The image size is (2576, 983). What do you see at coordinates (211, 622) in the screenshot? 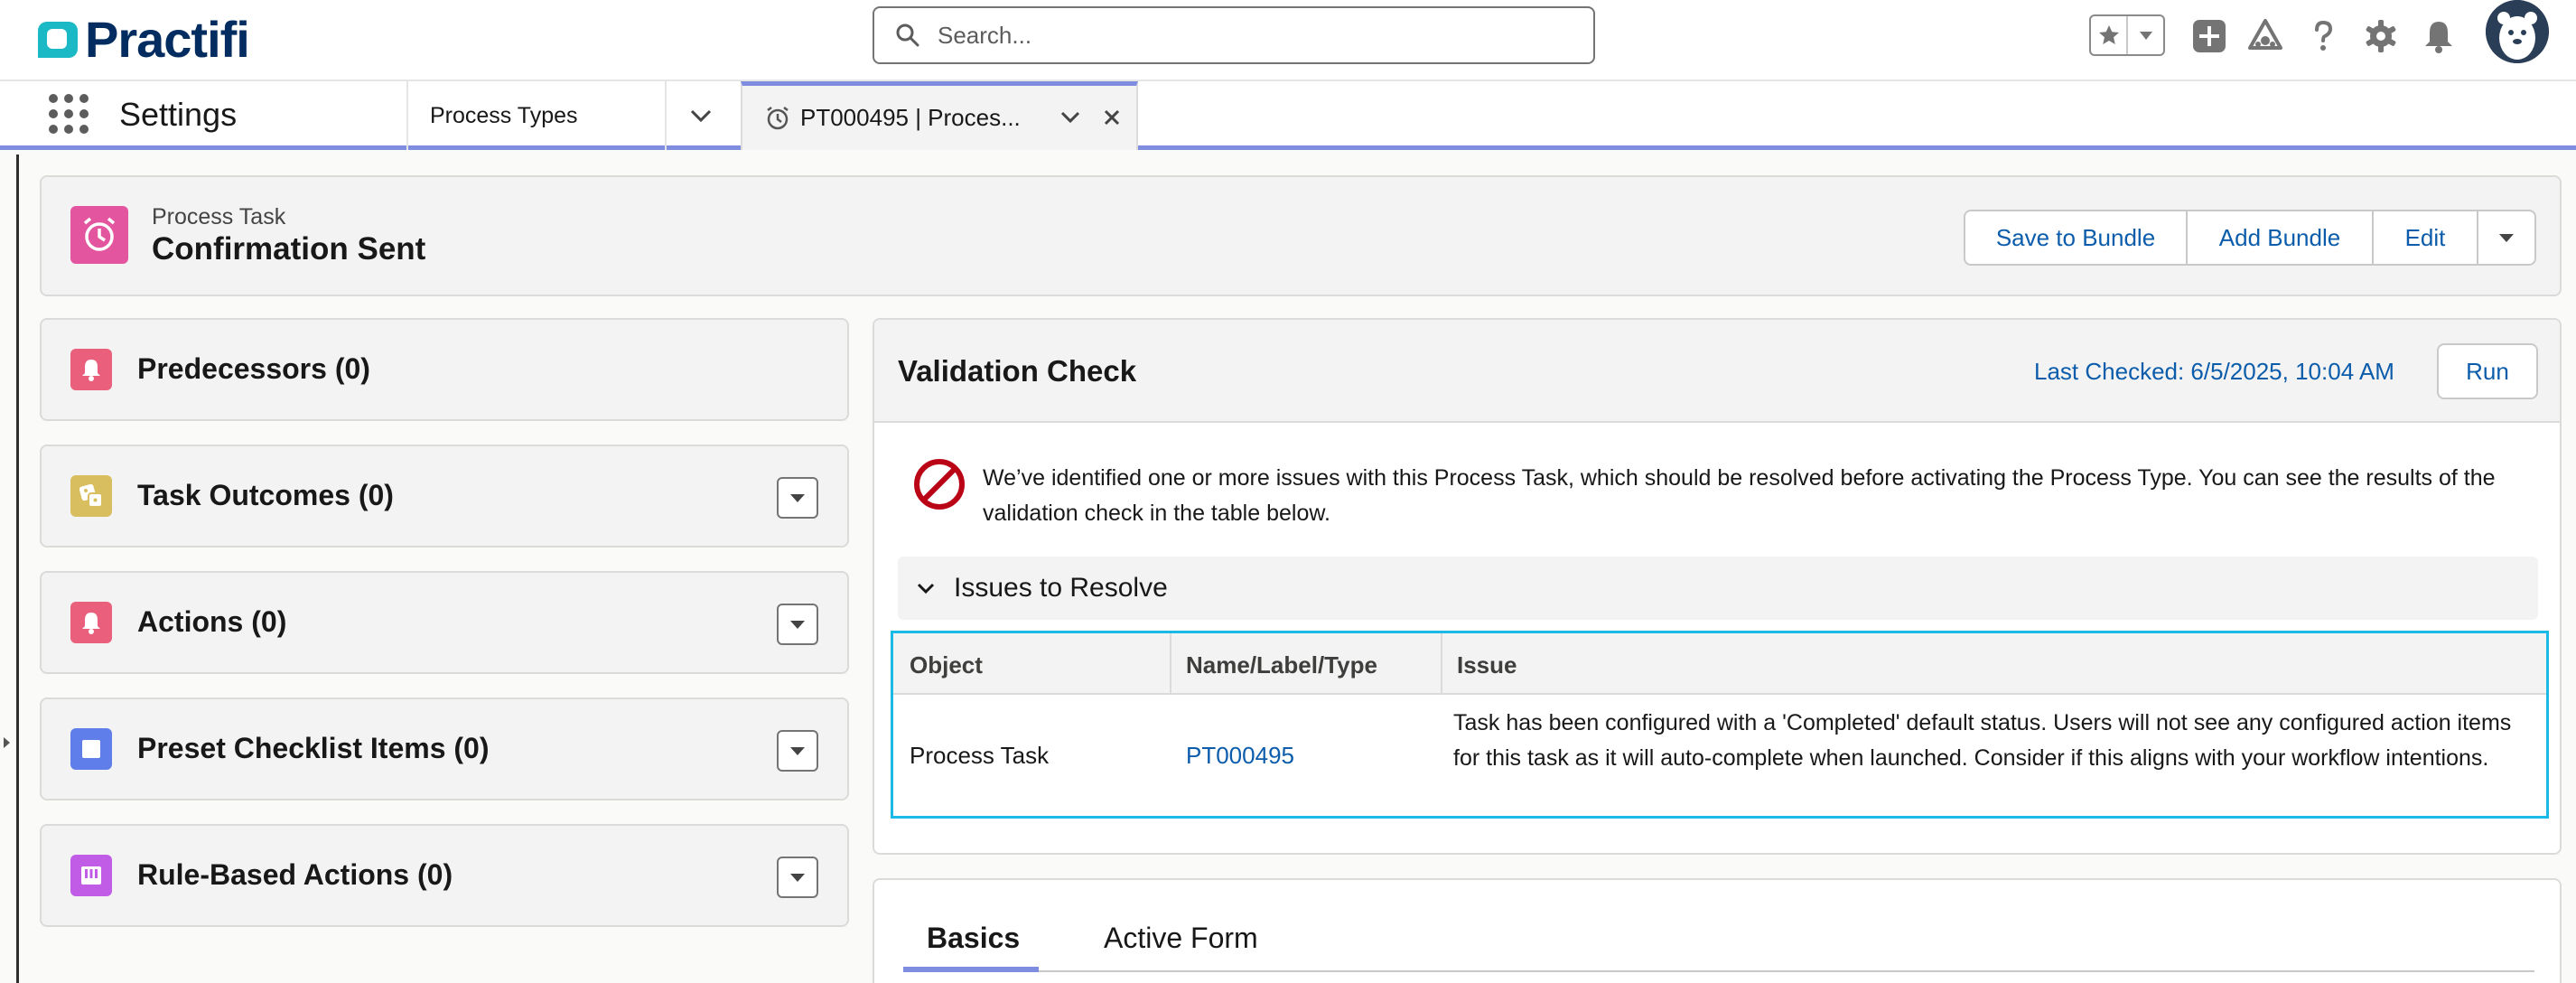
I see `related-list-title: Actions (0)` at bounding box center [211, 622].